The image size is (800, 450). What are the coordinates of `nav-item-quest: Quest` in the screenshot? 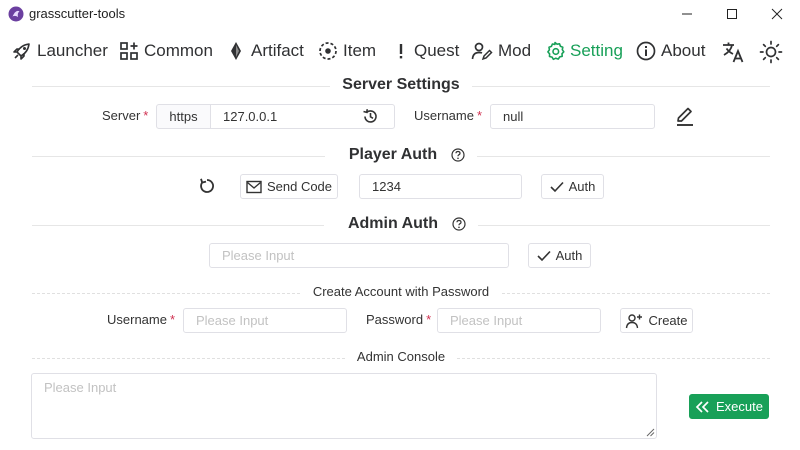 It's located at (426, 51).